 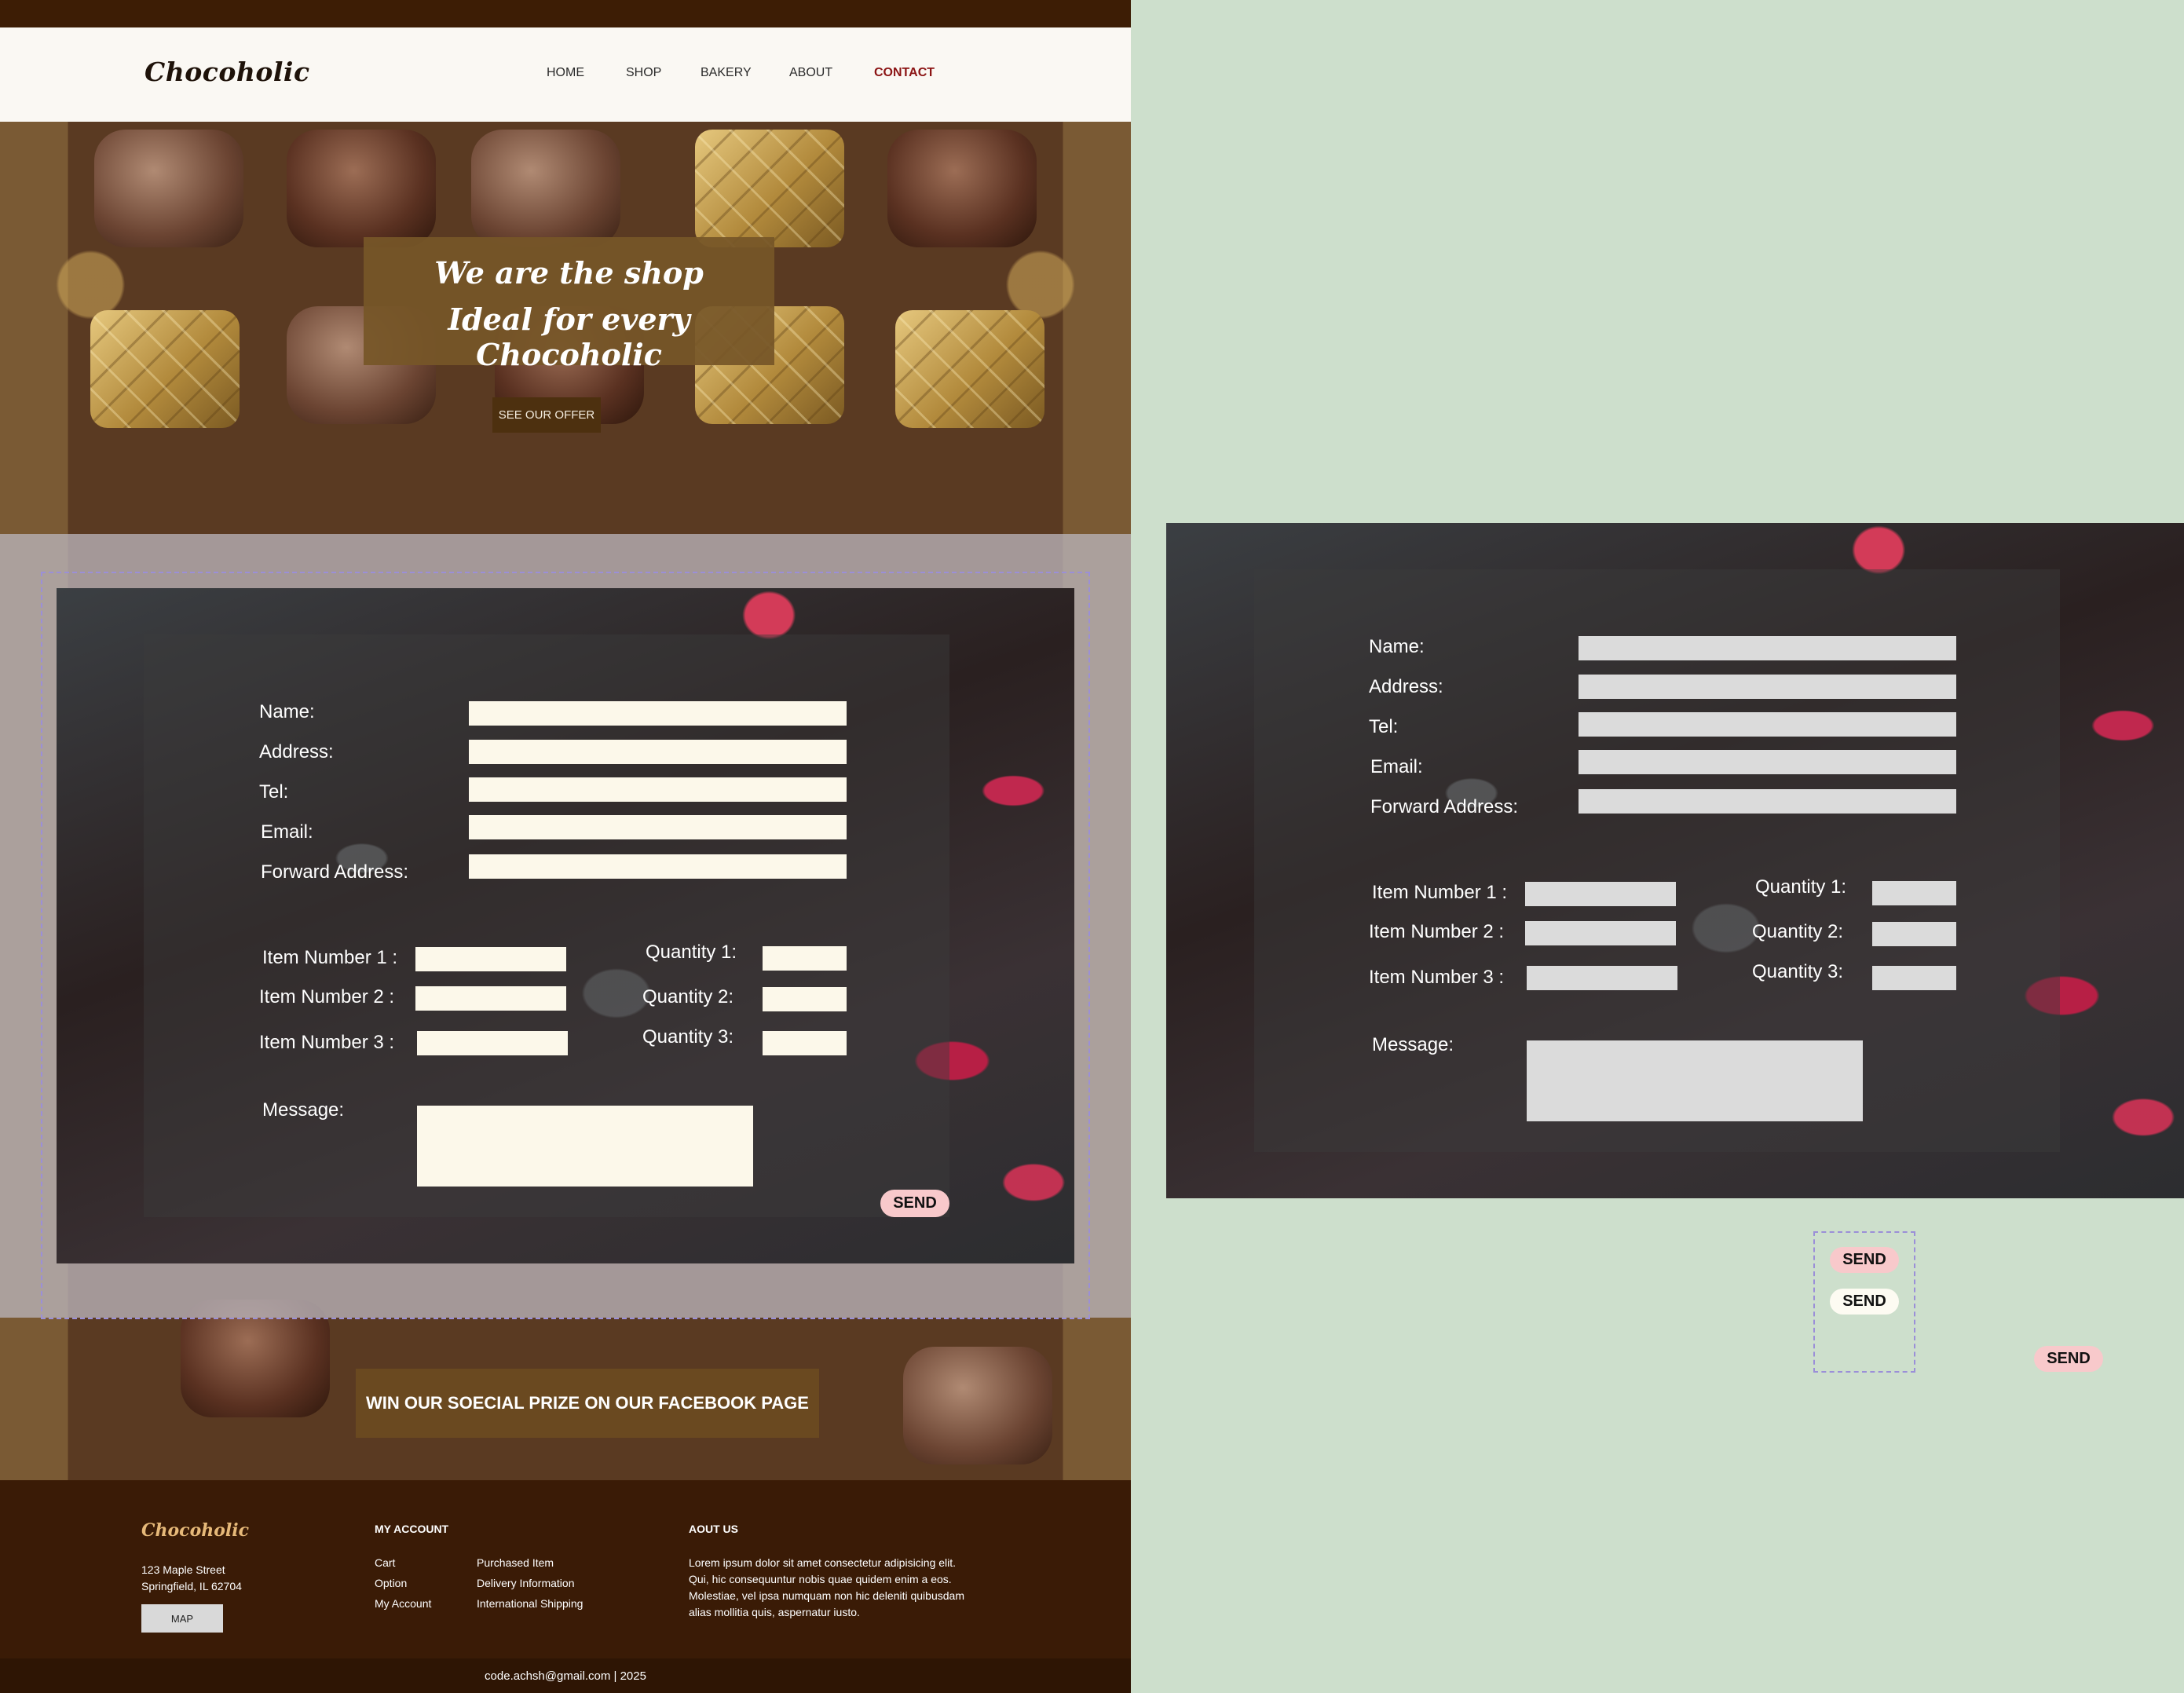 I want to click on item1-label: Item Number 1 :, so click(x=330, y=957).